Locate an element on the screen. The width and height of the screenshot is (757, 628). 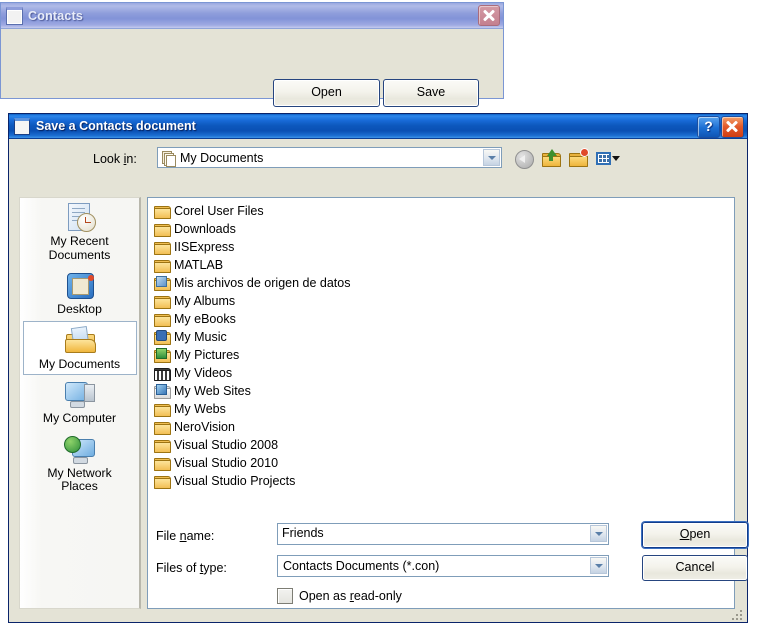
file-list-item-label: Mis archivos de origen de datos is located at coordinates (262, 283).